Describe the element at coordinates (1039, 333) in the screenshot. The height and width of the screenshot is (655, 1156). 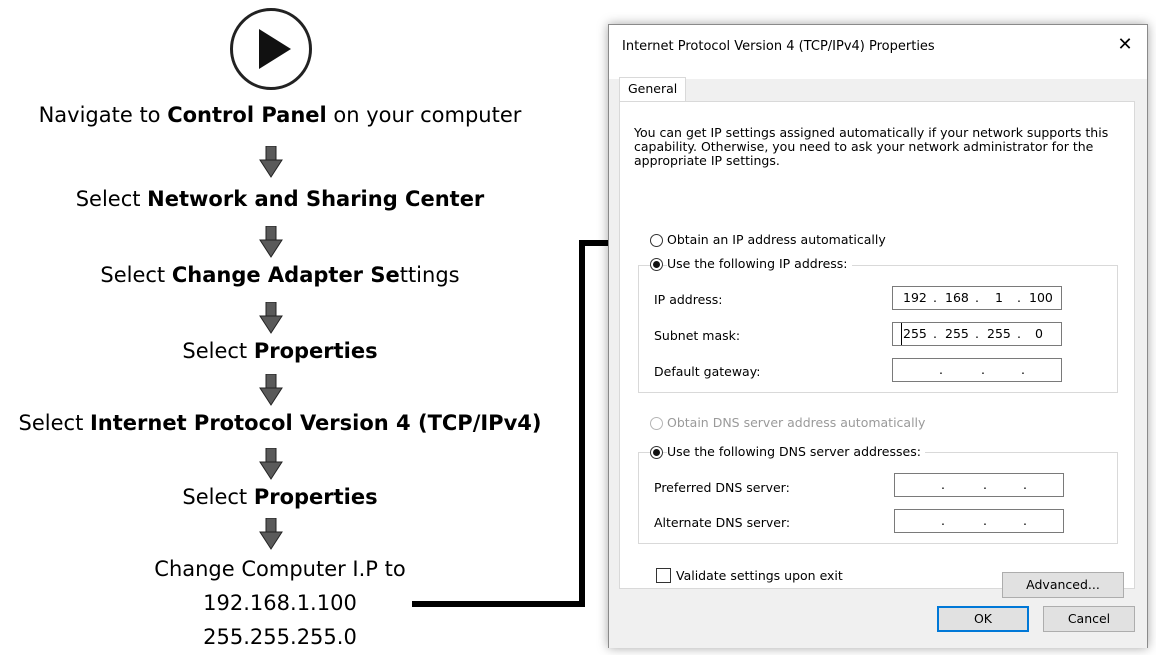
I see `subnet-octet-4: 0` at that location.